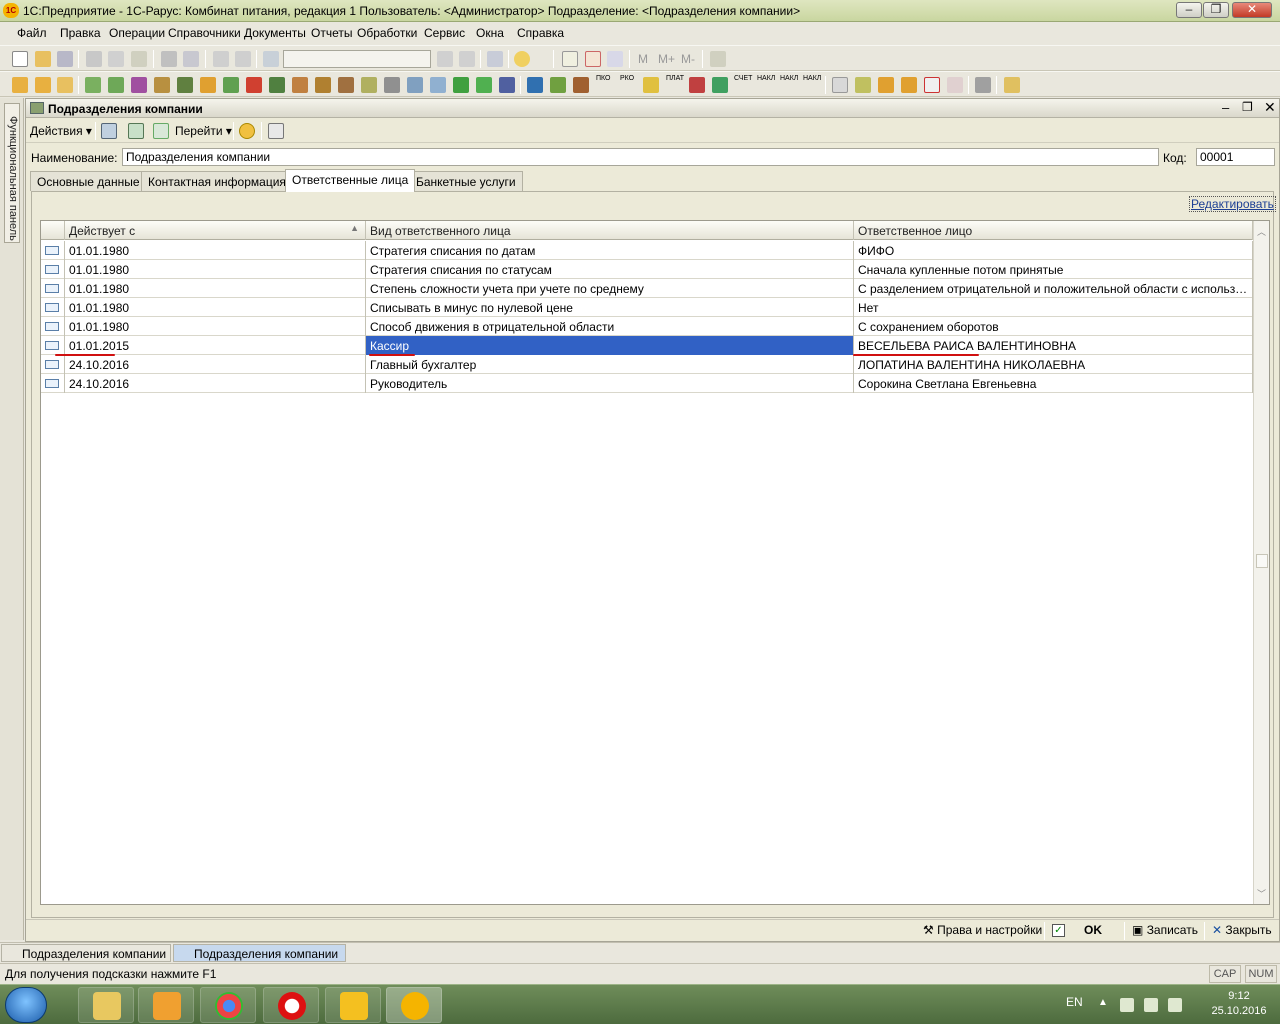 The height and width of the screenshot is (1024, 1280). I want to click on chart-icon, so click(863, 85).